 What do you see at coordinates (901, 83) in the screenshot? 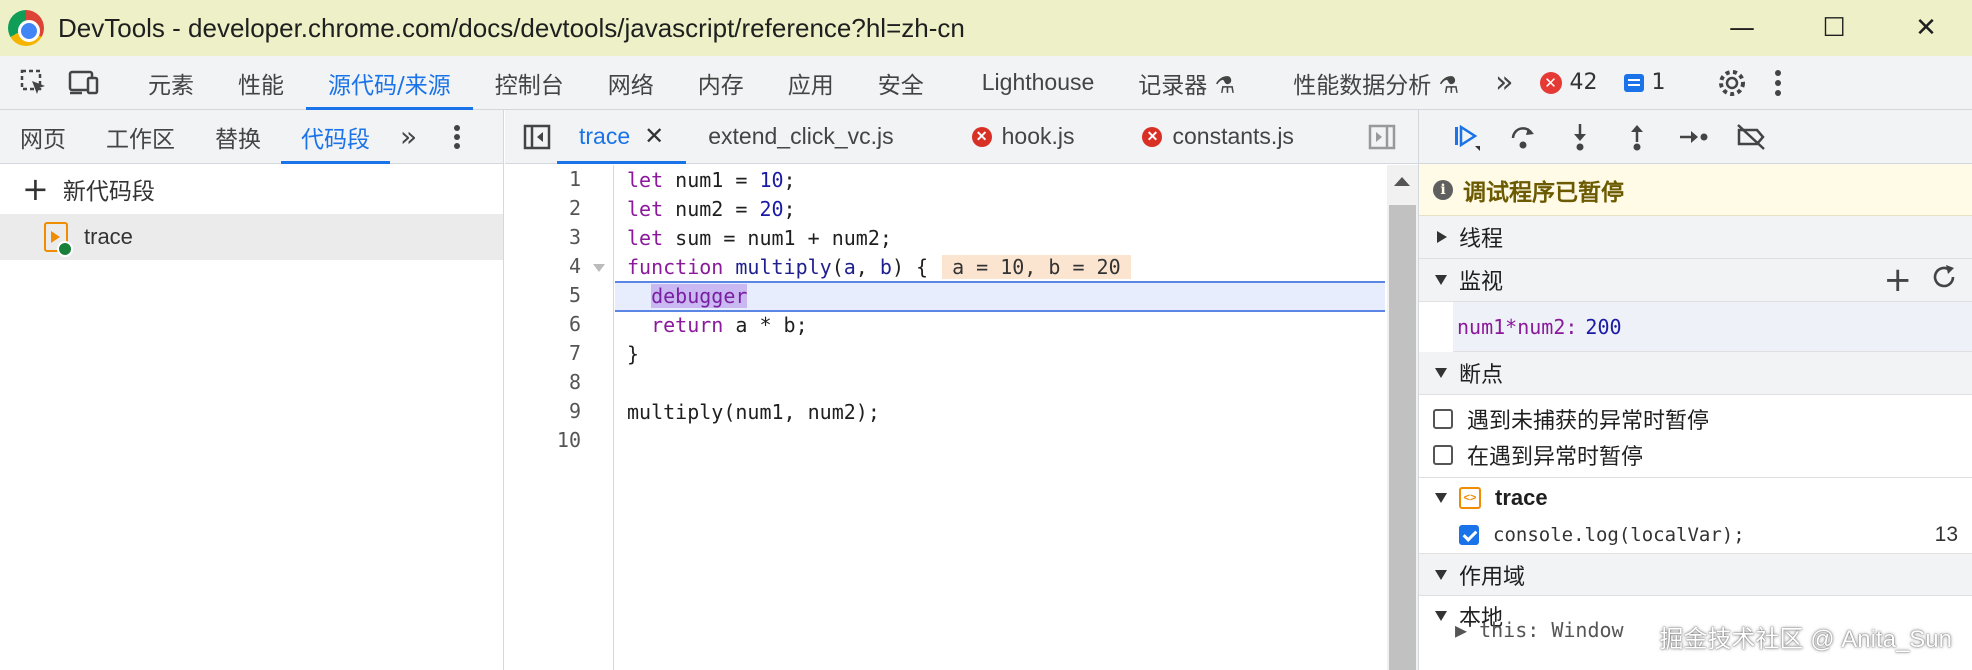
I see `tab-security: 安全` at bounding box center [901, 83].